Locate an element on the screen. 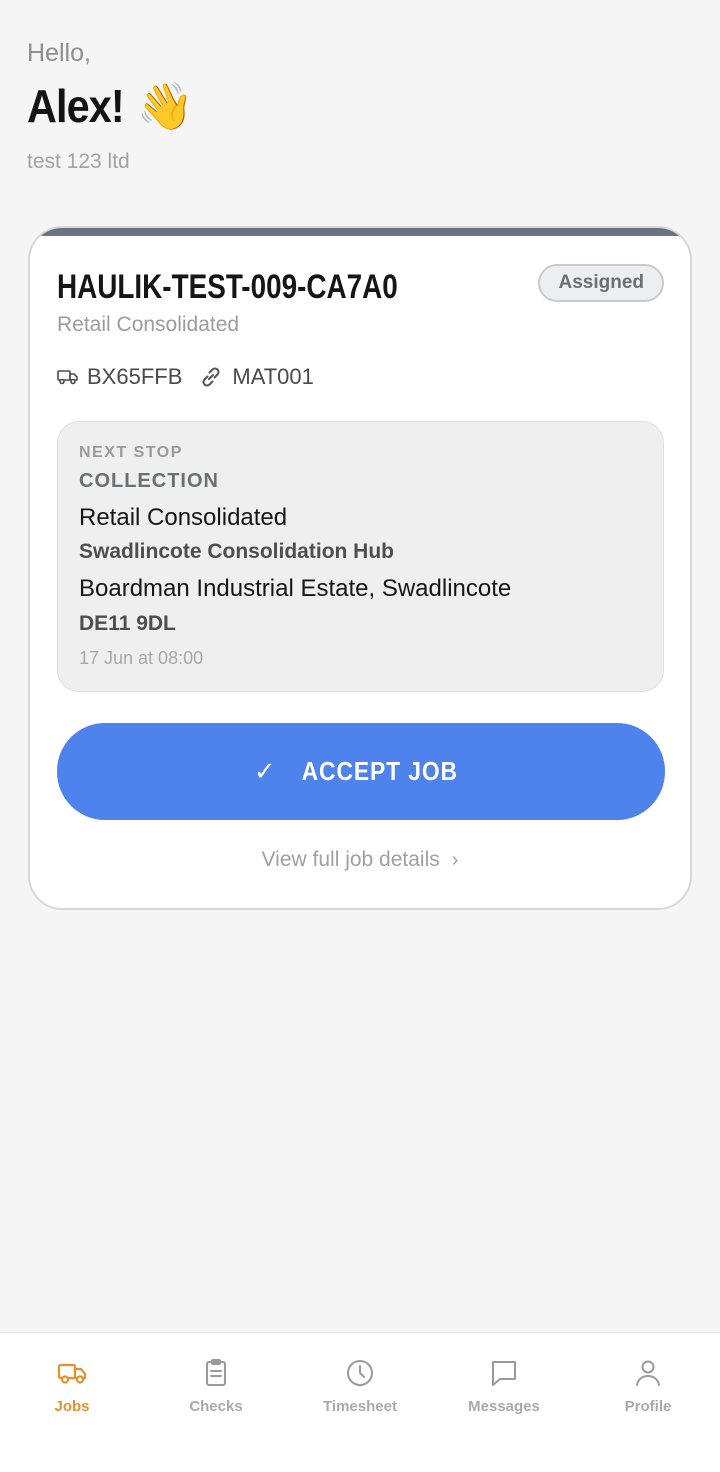 The image size is (720, 1472). tab-profile: Profile is located at coordinates (648, 1402).